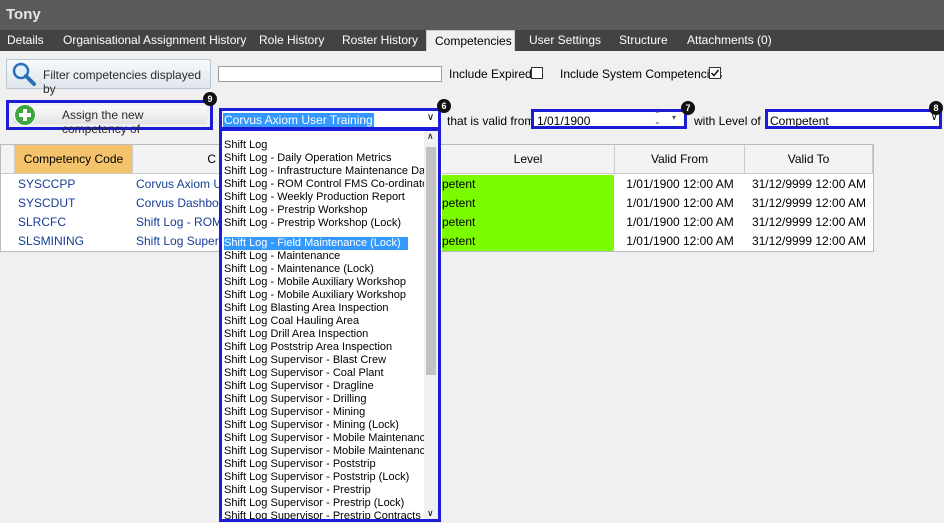  I want to click on dropdown-item: Shift Log Supervisor - Mining, so click(294, 412).